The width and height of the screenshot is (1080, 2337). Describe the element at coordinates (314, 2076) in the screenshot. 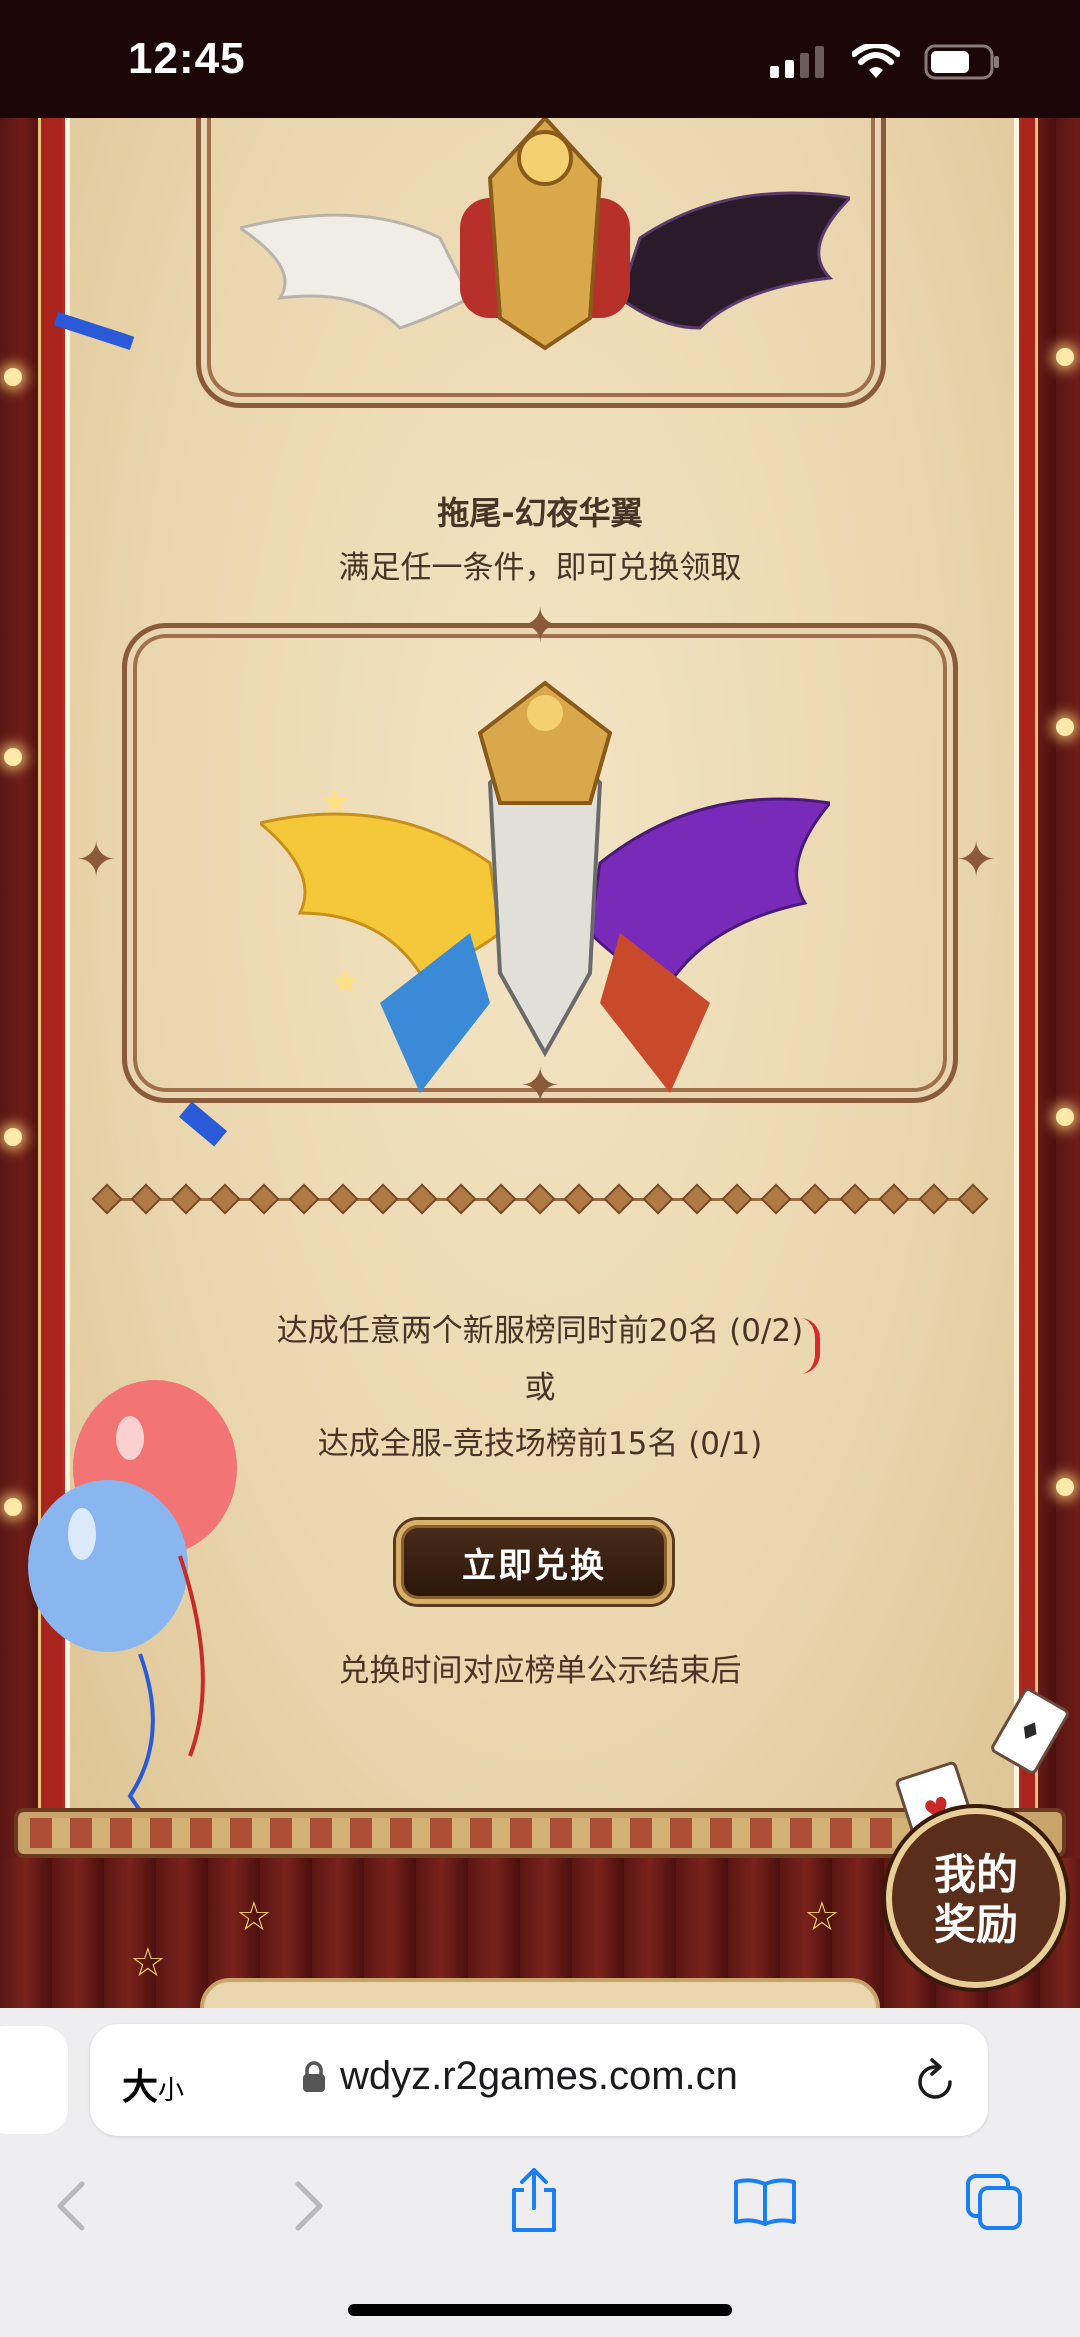

I see `lock-icon` at that location.